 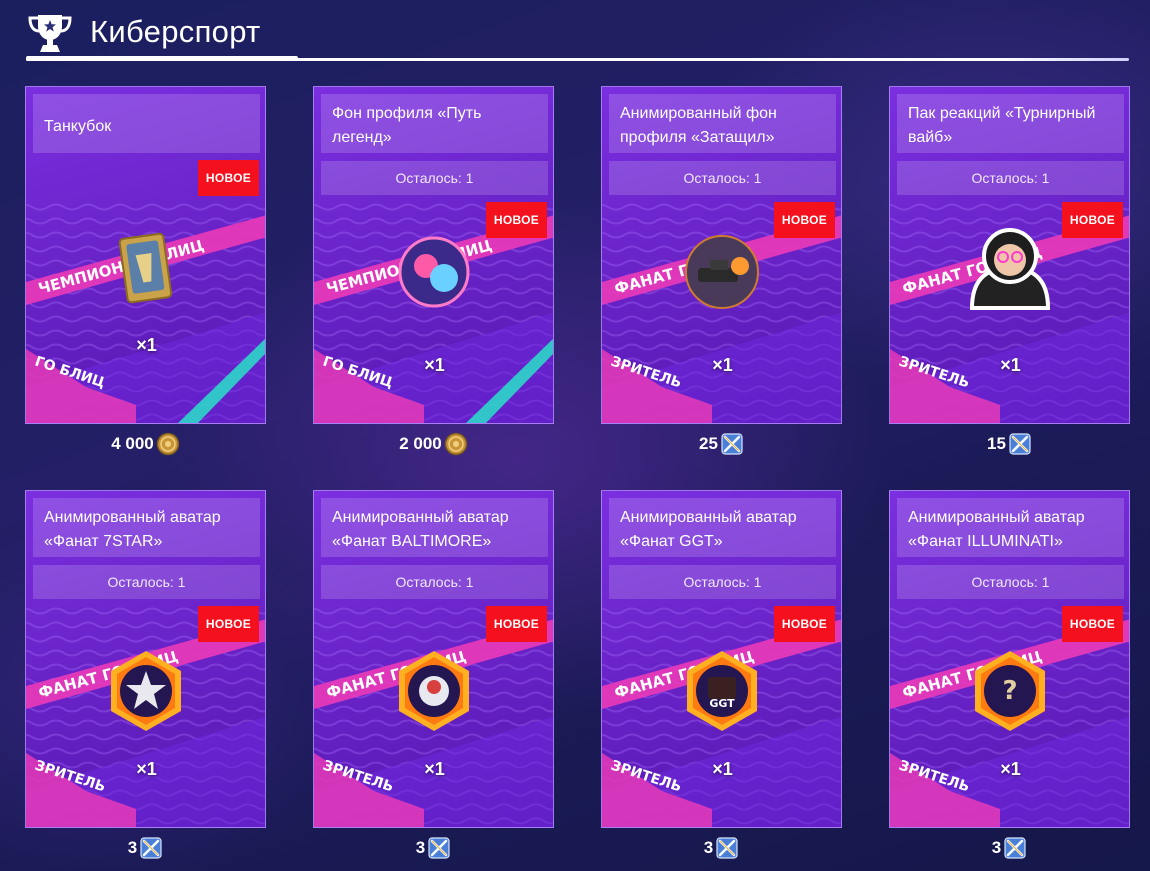 I want to click on card-title: Анимированный аватар «Фанат BALTIMORE», so click(x=434, y=527).